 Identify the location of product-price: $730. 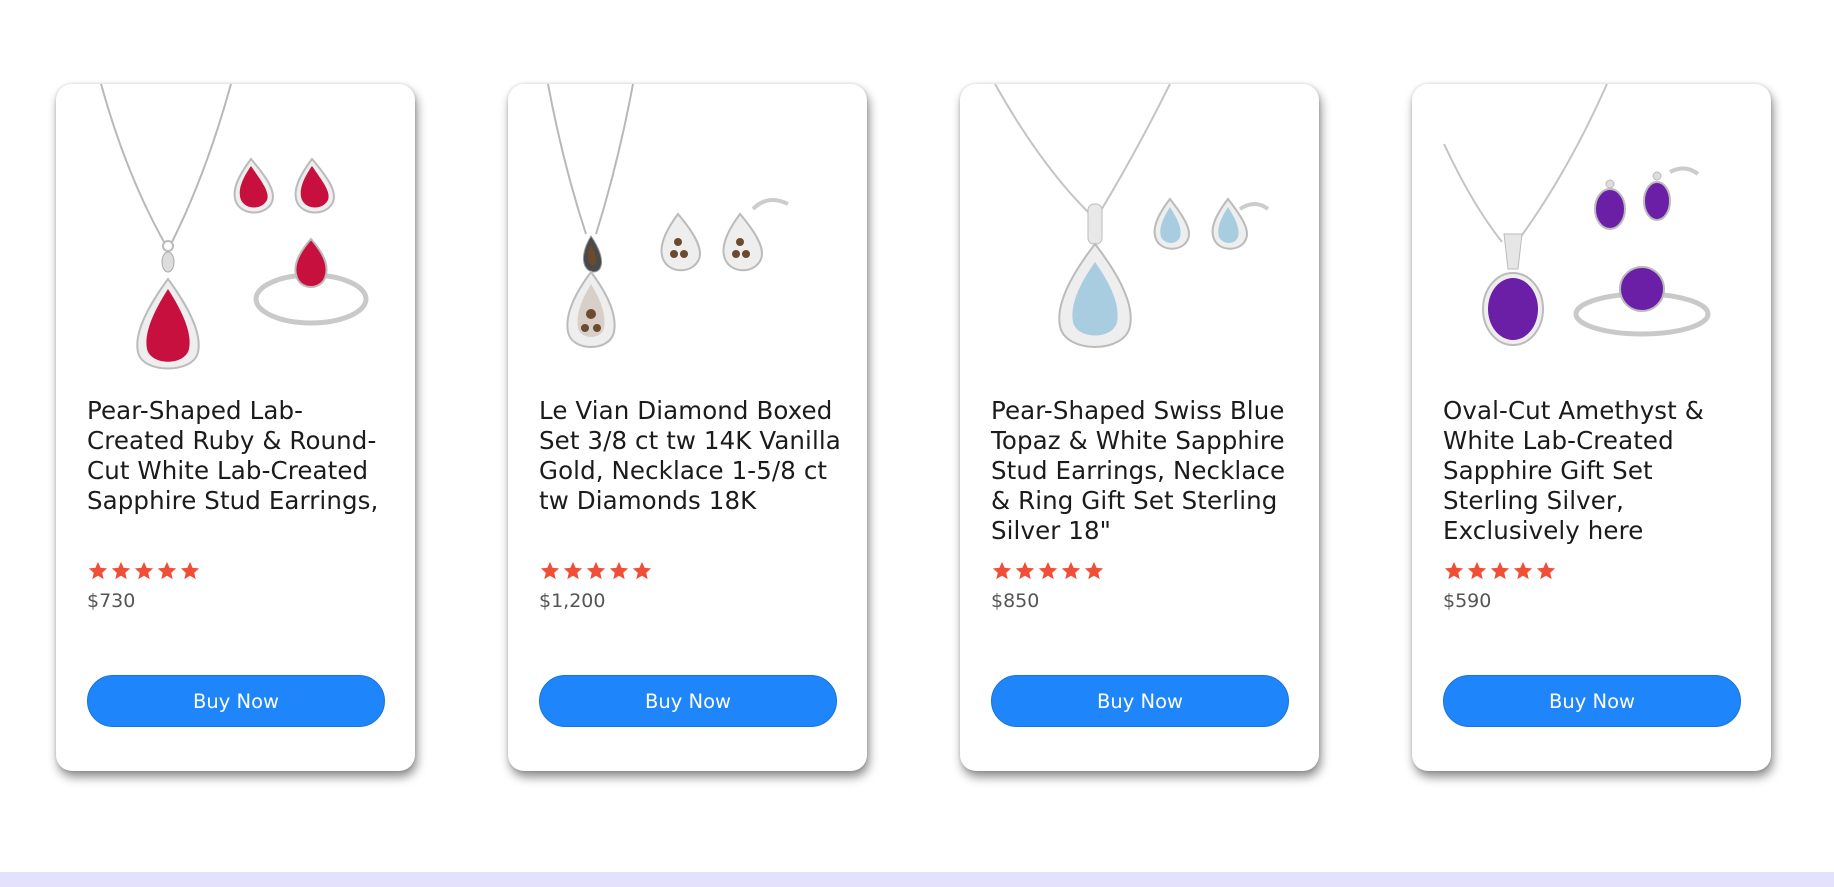
(111, 601).